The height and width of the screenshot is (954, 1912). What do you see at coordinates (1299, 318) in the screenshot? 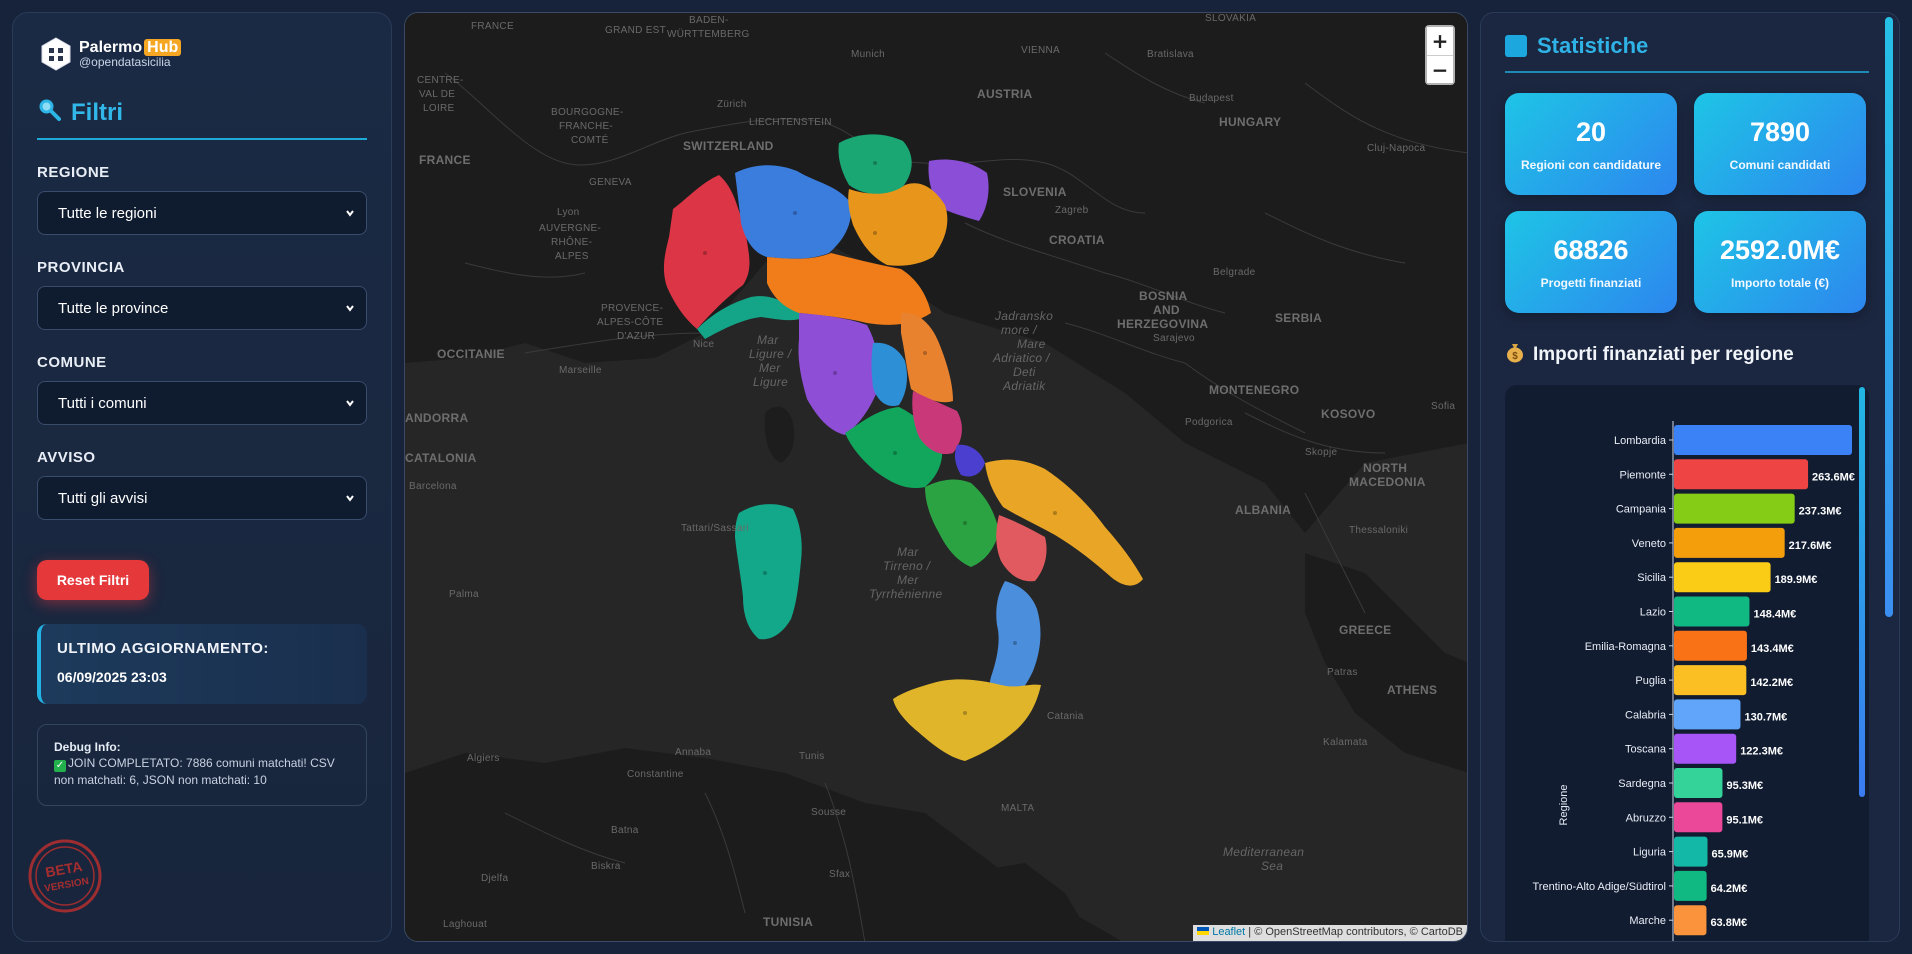
I see `map-label: SERBIA` at bounding box center [1299, 318].